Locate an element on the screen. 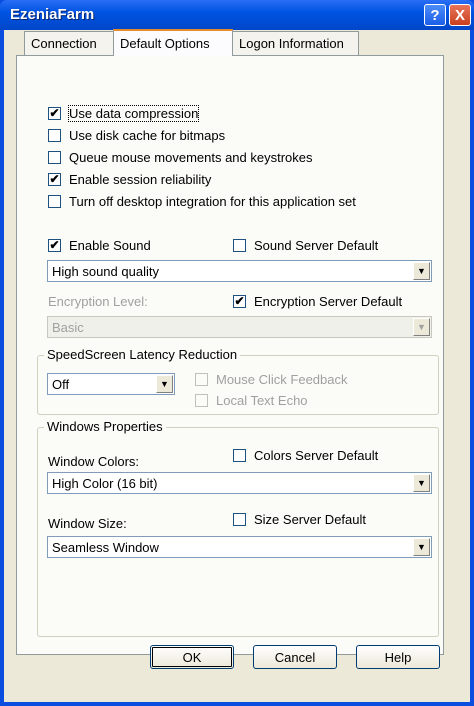 The height and width of the screenshot is (706, 474). tab-logon-information-label: Logon Information is located at coordinates (291, 43).